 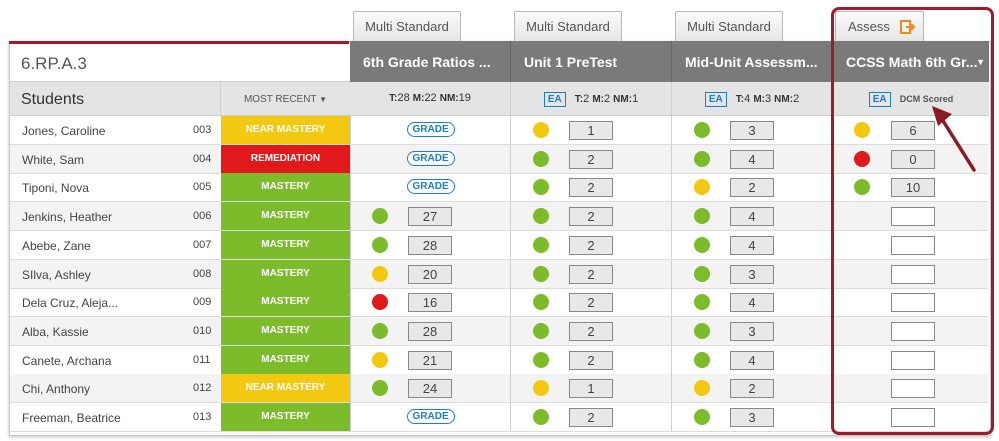 What do you see at coordinates (97, 274) in the screenshot?
I see `student-name: SIlva, Ashley` at bounding box center [97, 274].